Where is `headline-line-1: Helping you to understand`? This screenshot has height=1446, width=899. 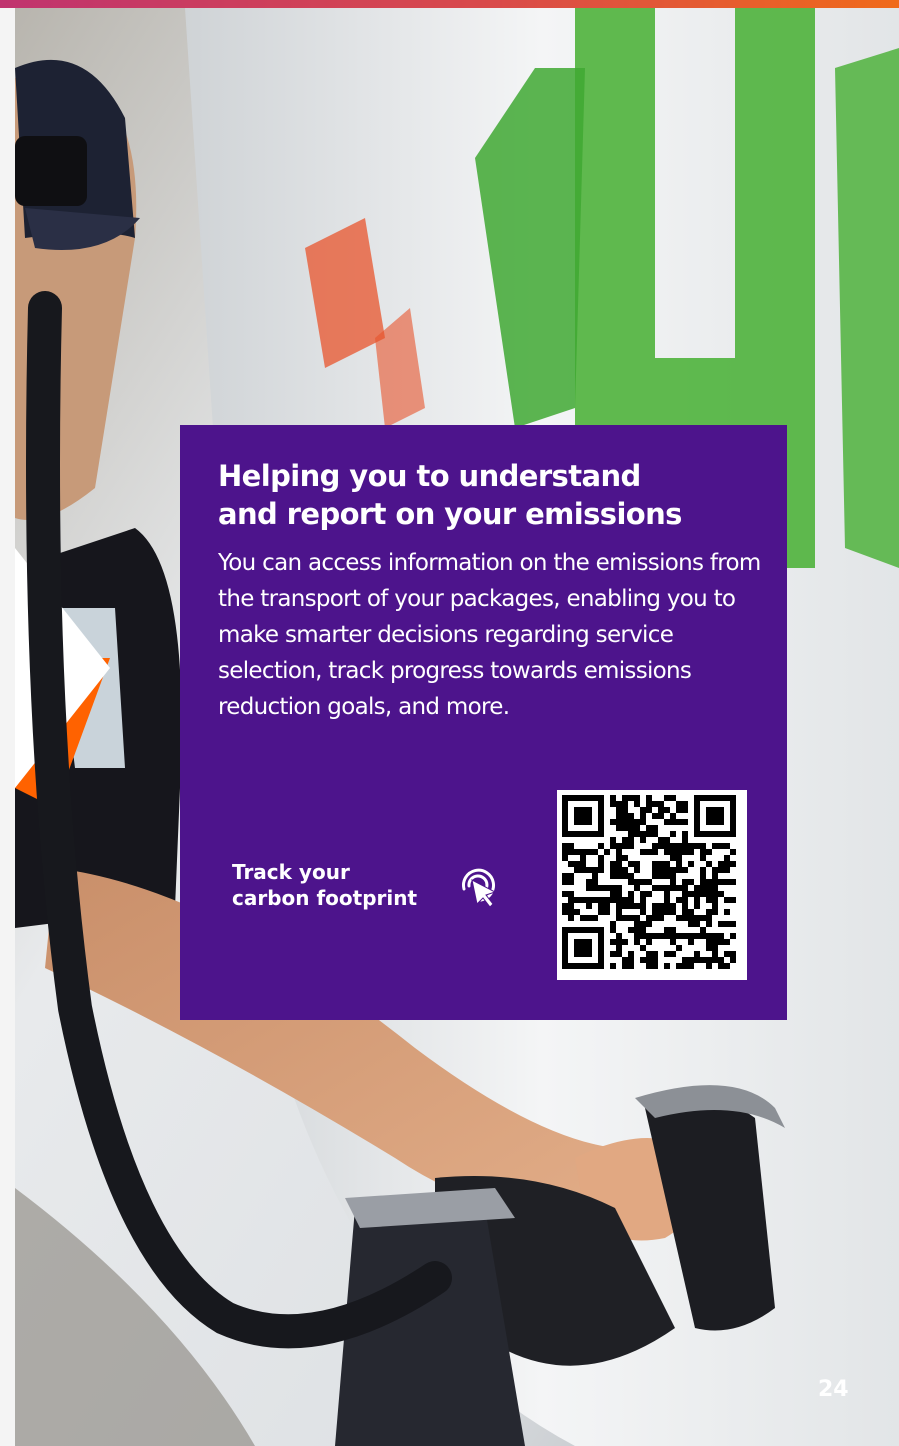 headline-line-1: Helping you to understand is located at coordinates (429, 476).